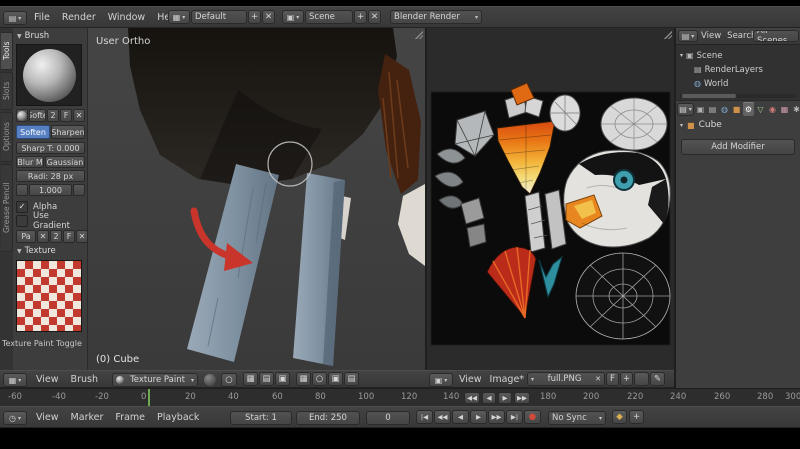 The image size is (800, 449). I want to click on menu-frame: Frame, so click(130, 417).